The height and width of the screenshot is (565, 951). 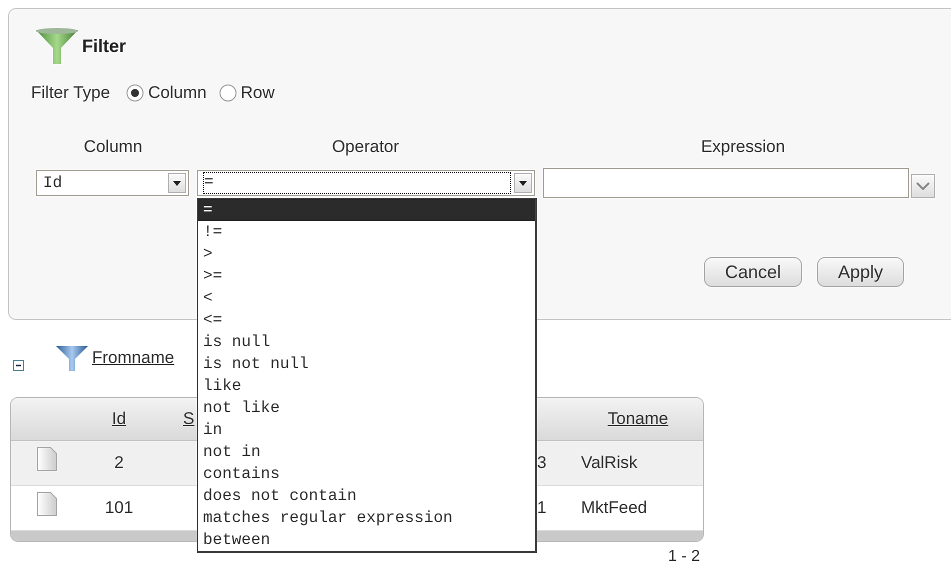 I want to click on operator-select: =, so click(x=366, y=183).